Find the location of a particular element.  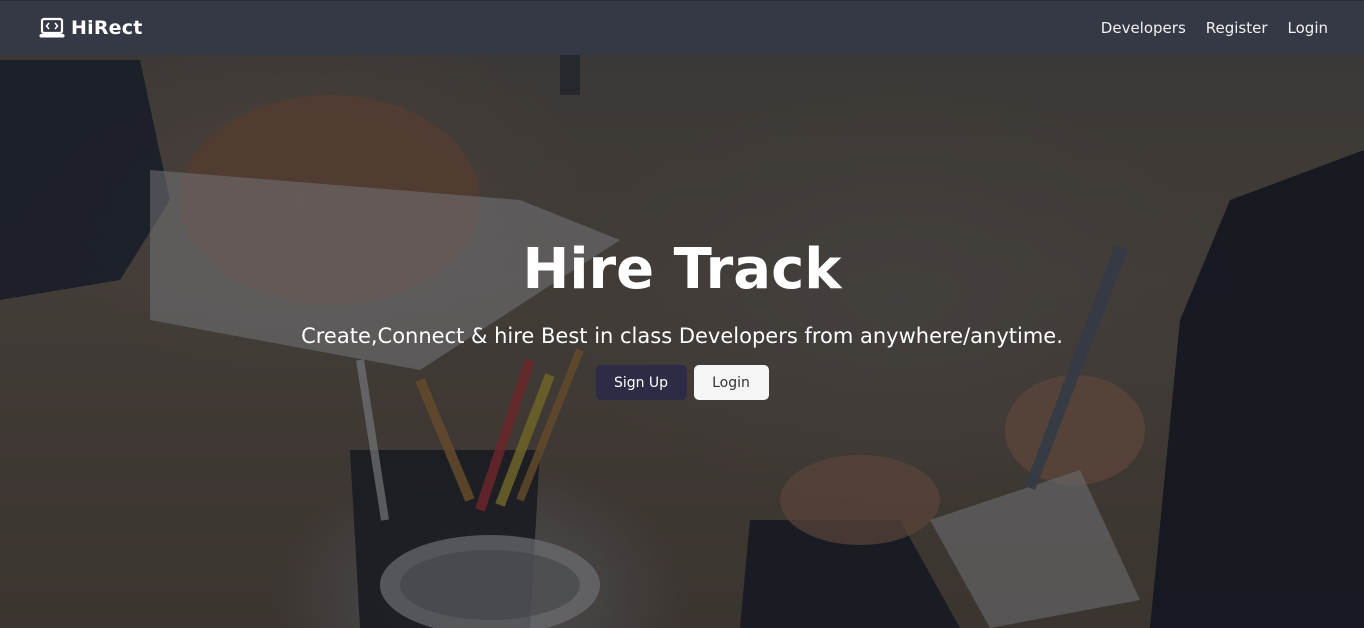

hero-title: Hire Track is located at coordinates (682, 269).